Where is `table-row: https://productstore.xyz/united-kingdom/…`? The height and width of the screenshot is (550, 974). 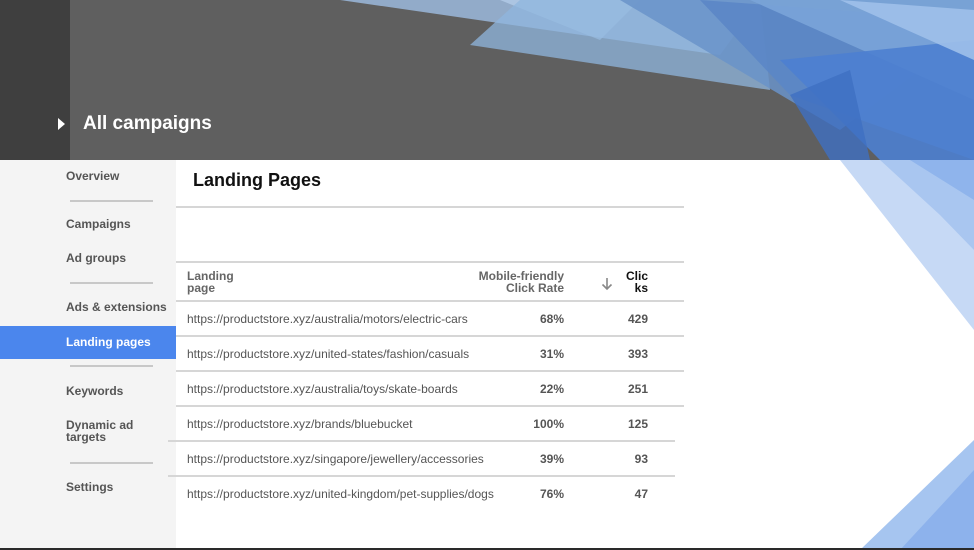 table-row: https://productstore.xyz/united-kingdom/… is located at coordinates (430, 494).